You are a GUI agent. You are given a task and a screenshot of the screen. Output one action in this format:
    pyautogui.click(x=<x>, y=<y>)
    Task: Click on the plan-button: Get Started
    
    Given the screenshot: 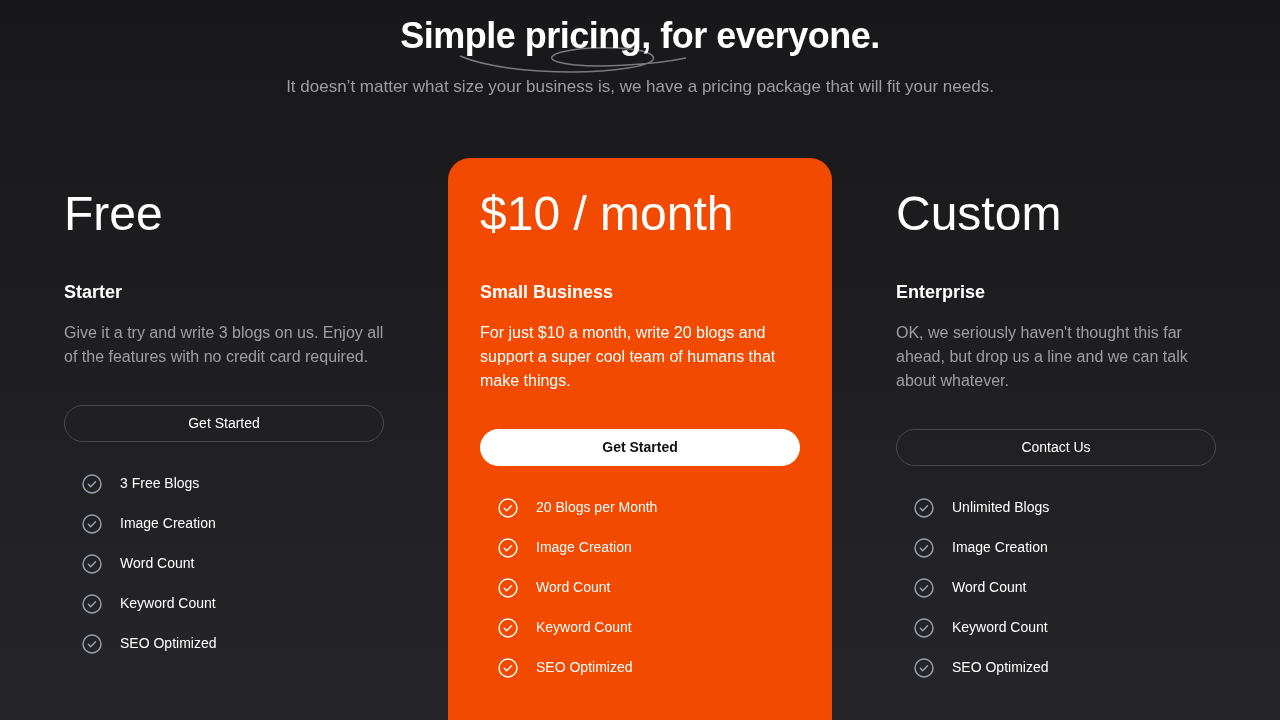 What is the action you would take?
    pyautogui.click(x=640, y=447)
    